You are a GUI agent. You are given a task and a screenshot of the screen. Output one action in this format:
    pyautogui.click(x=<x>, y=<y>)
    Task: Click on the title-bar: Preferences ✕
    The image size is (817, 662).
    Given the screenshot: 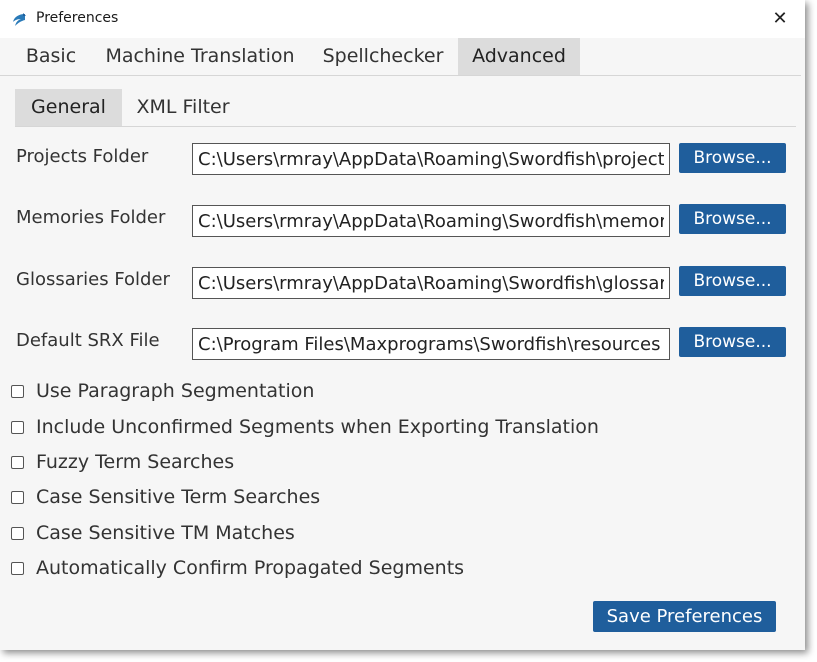 What is the action you would take?
    pyautogui.click(x=402, y=19)
    